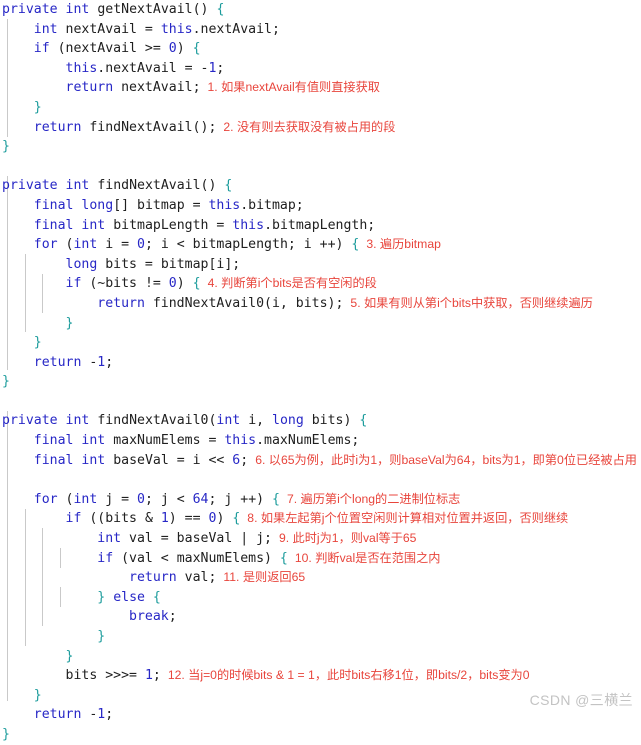 This screenshot has width=641, height=745. I want to click on code-line: return nextAvail; 1. 如果nextAvail有值则直接获取, so click(320, 88).